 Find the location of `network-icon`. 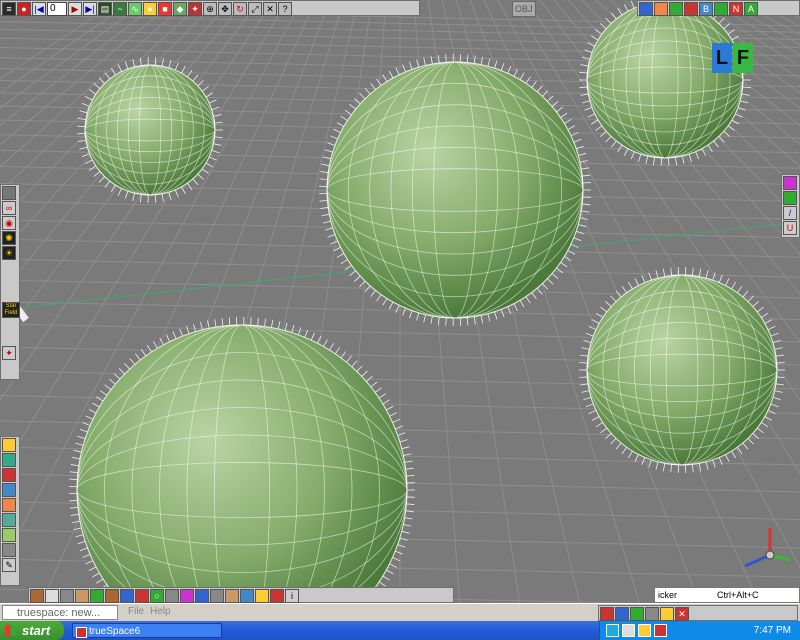

network-icon is located at coordinates (612, 630).